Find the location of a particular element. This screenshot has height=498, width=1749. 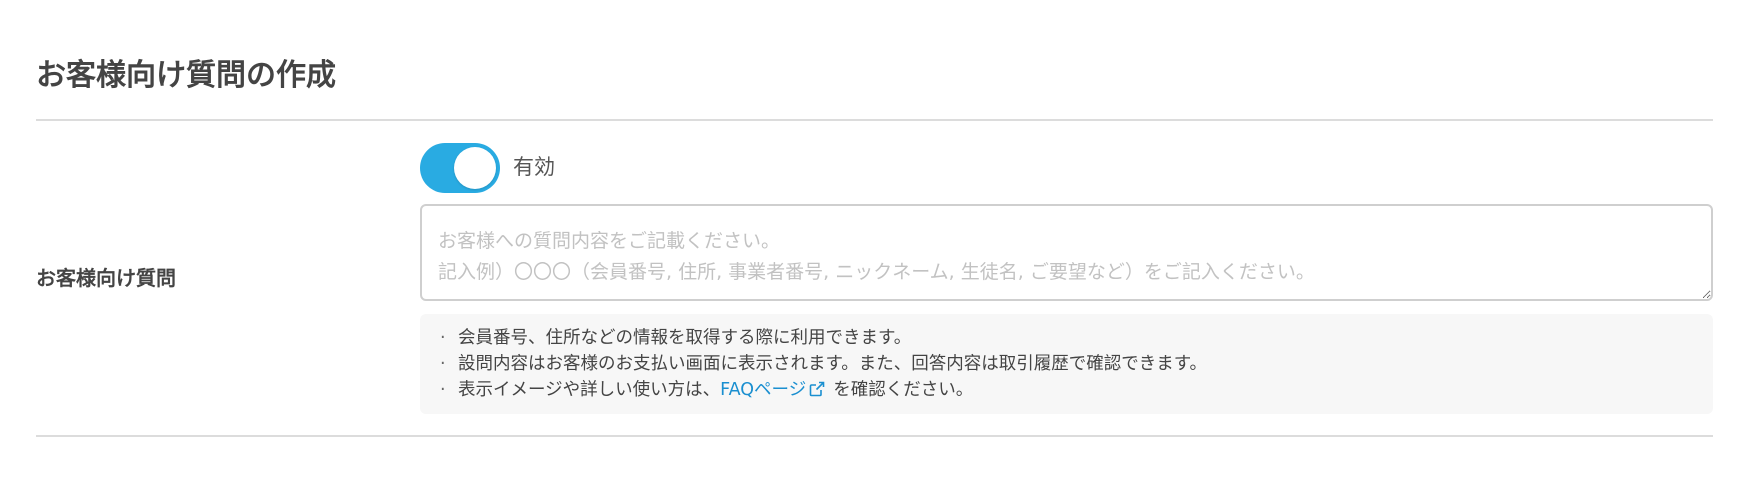

enable-toggle is located at coordinates (460, 168).